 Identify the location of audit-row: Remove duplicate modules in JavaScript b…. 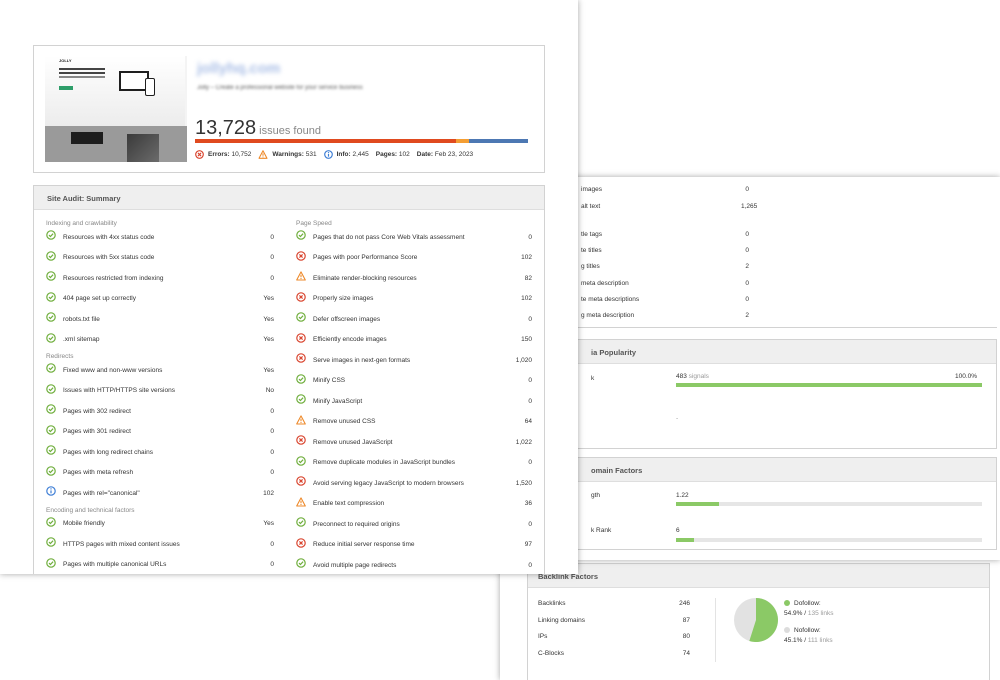
(414, 462).